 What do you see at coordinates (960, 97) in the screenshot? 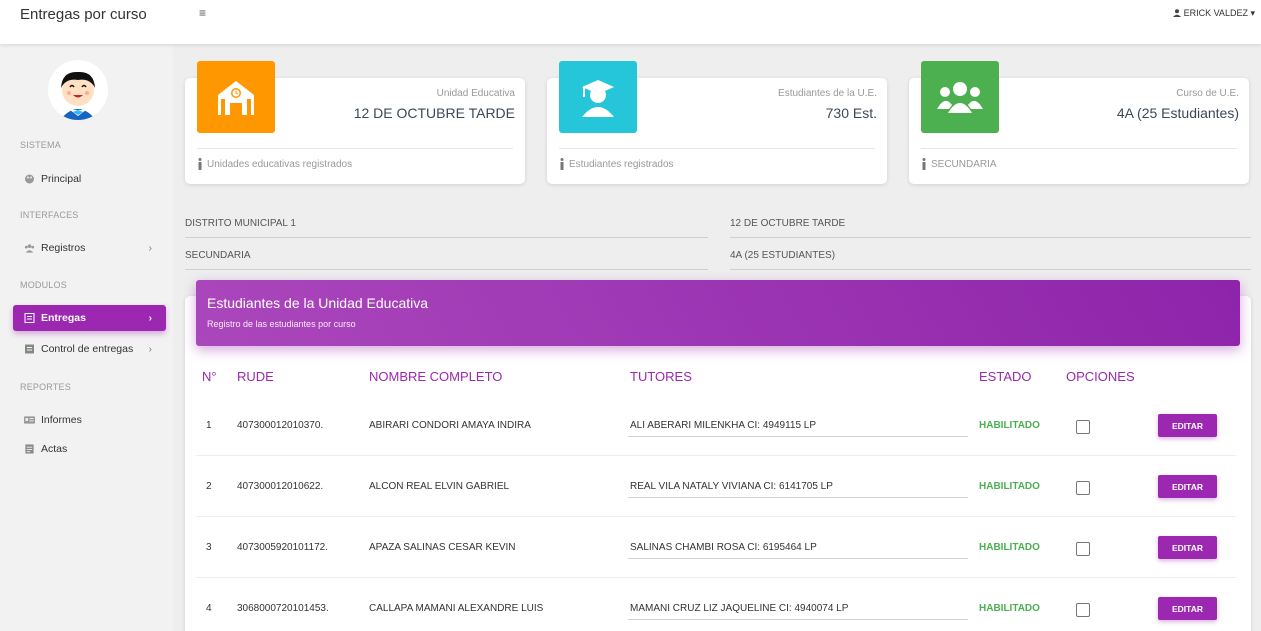
I see `group-icon` at bounding box center [960, 97].